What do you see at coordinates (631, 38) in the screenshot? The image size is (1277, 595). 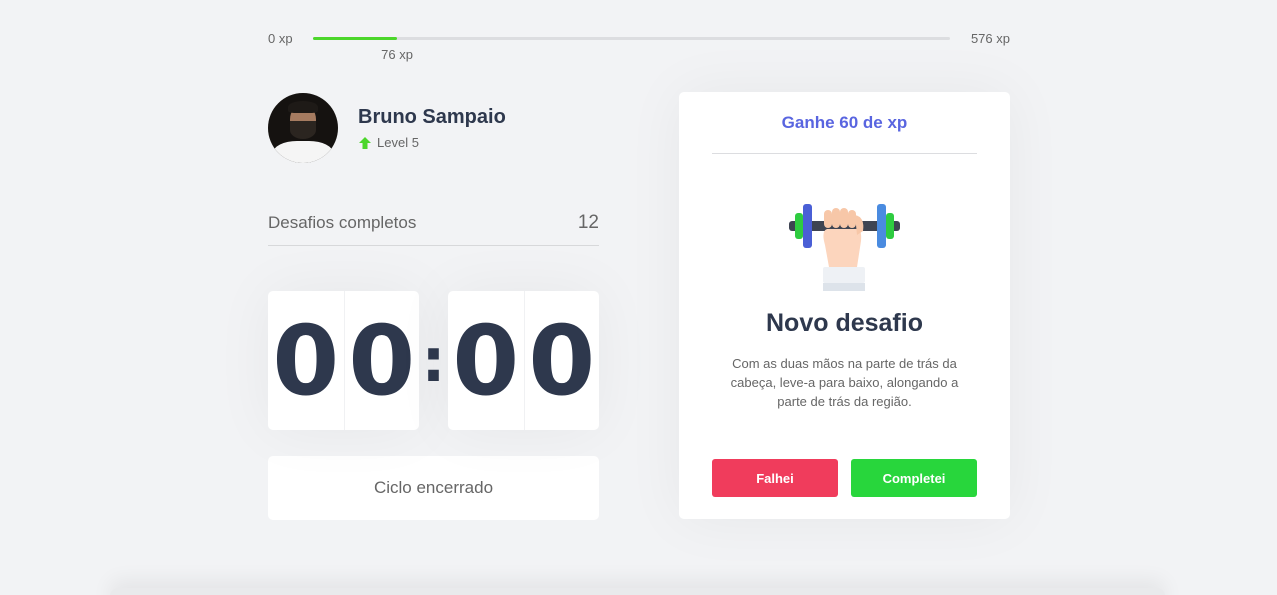 I see `xp-track` at bounding box center [631, 38].